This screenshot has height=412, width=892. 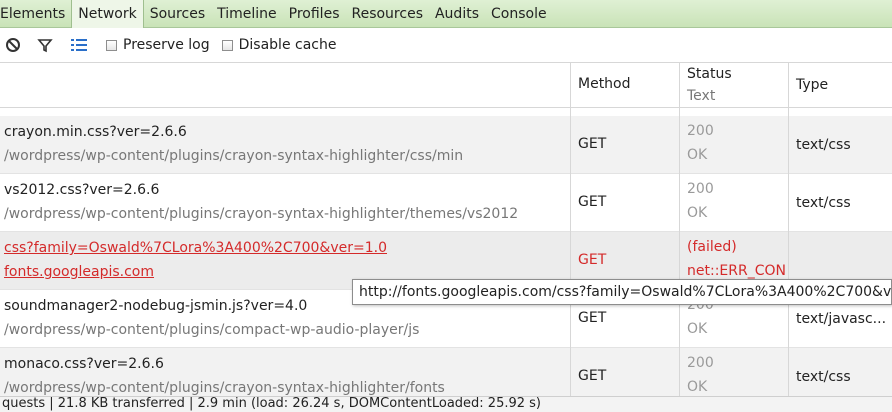 I want to click on clear-icon, so click(x=13, y=45).